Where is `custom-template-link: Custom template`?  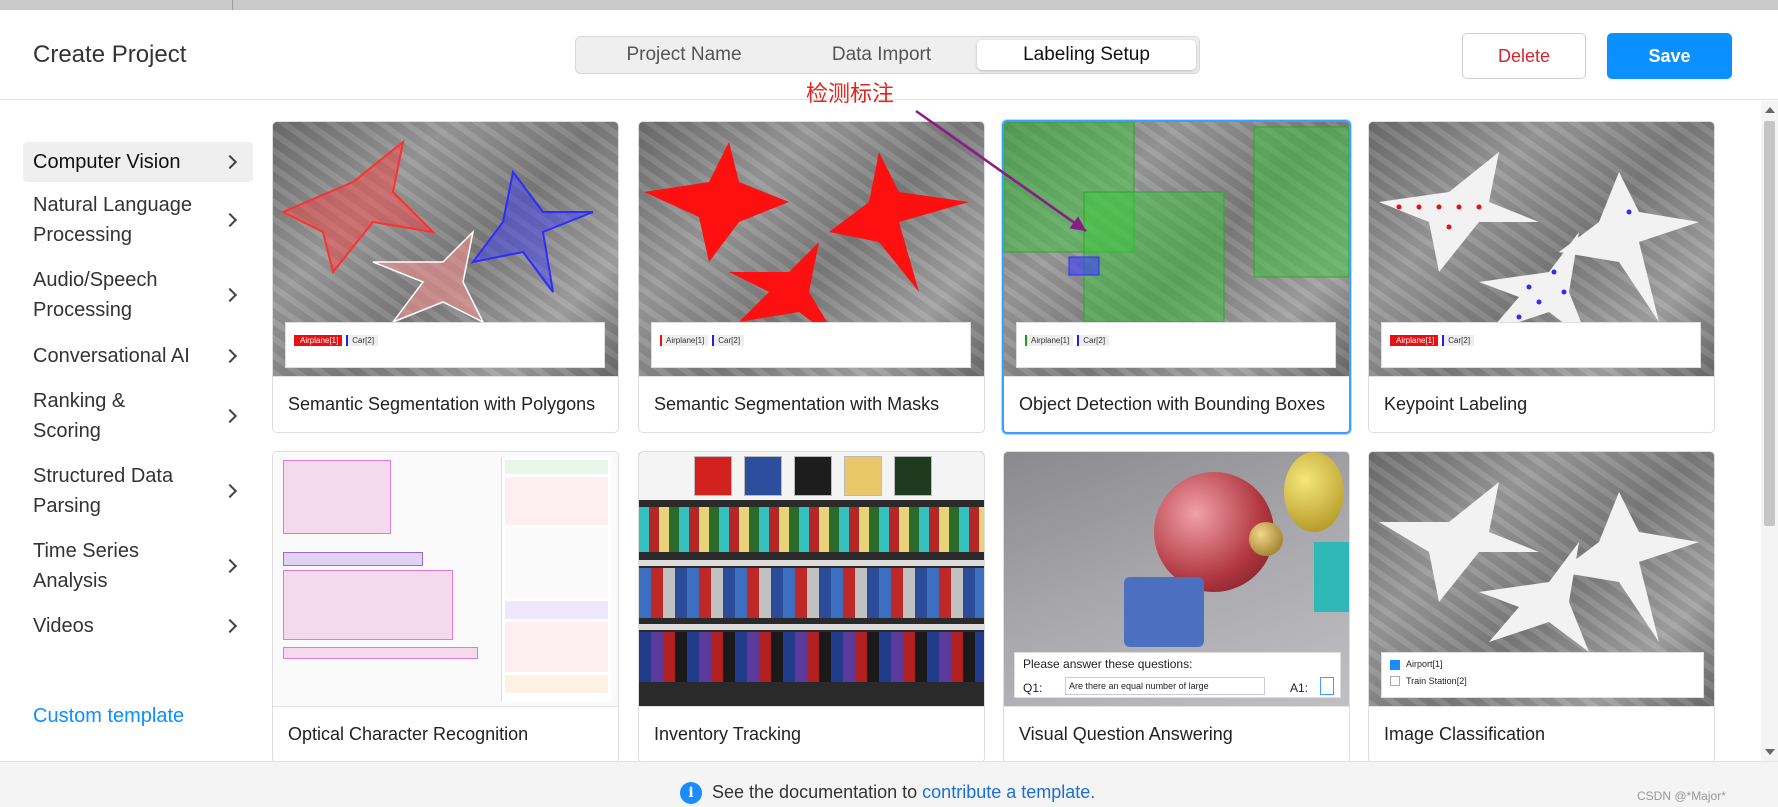
custom-template-link: Custom template is located at coordinates (108, 716).